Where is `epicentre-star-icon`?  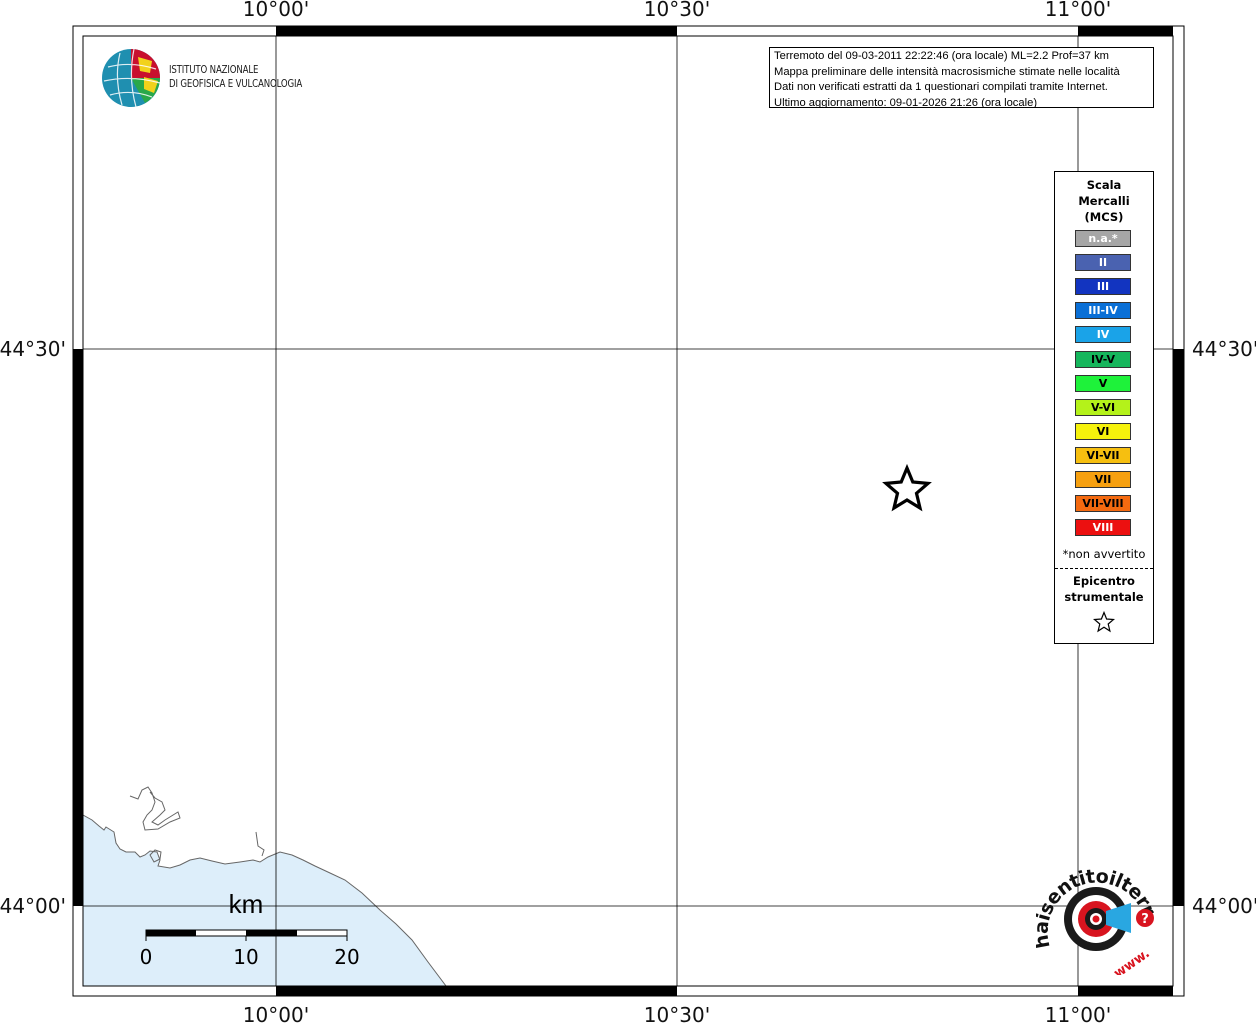
epicentre-star-icon is located at coordinates (907, 487).